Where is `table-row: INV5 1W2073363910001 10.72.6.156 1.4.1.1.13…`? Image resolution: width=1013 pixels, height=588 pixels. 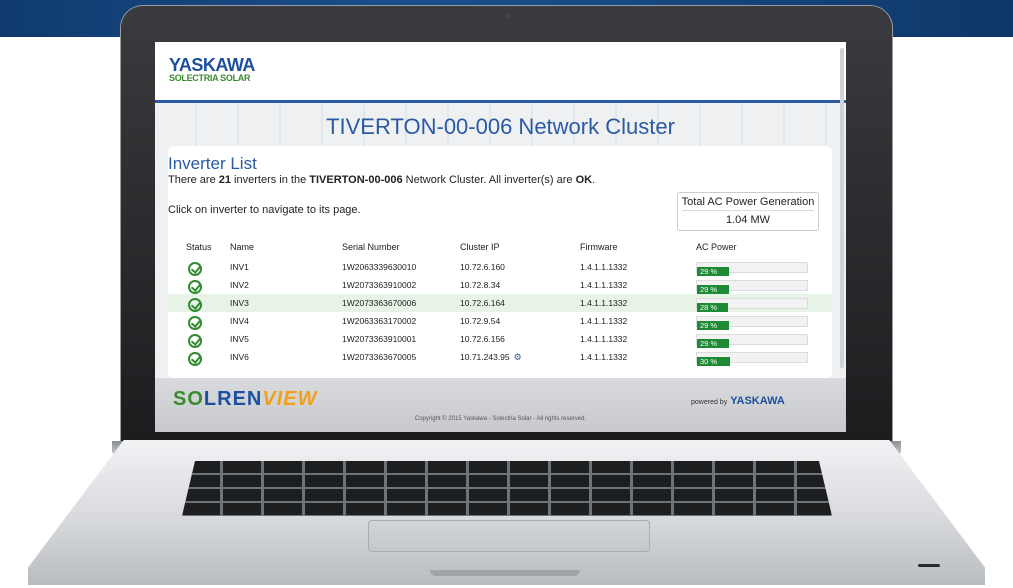
table-row: INV5 1W2073363910001 10.72.6.156 1.4.1.1.13… is located at coordinates (500, 339).